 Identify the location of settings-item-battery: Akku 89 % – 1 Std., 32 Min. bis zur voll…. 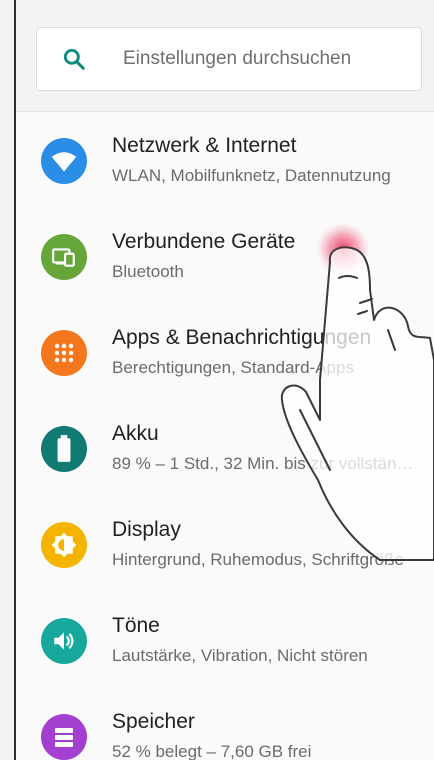
(225, 448).